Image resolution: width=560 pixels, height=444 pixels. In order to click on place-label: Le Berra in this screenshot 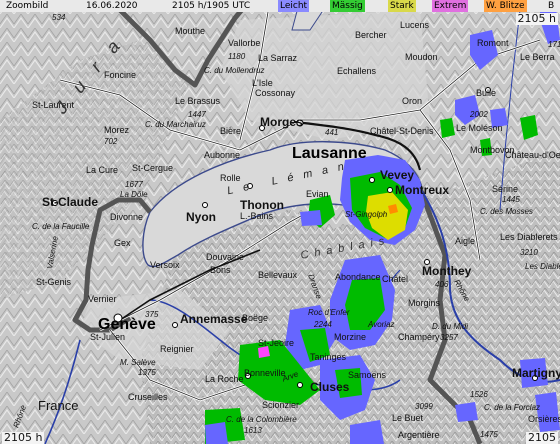, I will do `click(537, 57)`.